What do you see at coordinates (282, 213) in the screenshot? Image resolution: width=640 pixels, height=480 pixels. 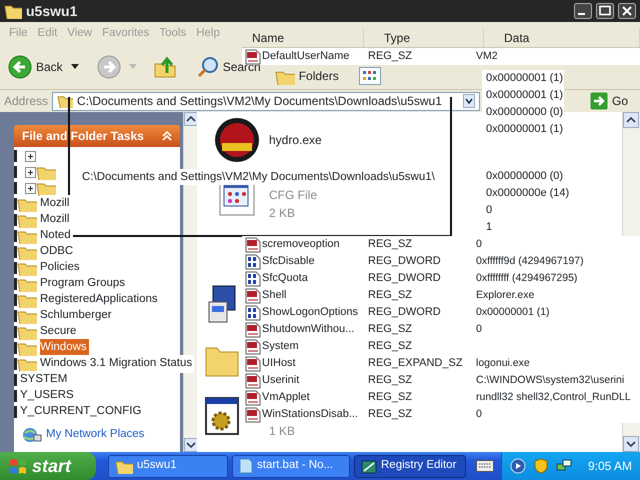 I see `file-size: 2 KB` at bounding box center [282, 213].